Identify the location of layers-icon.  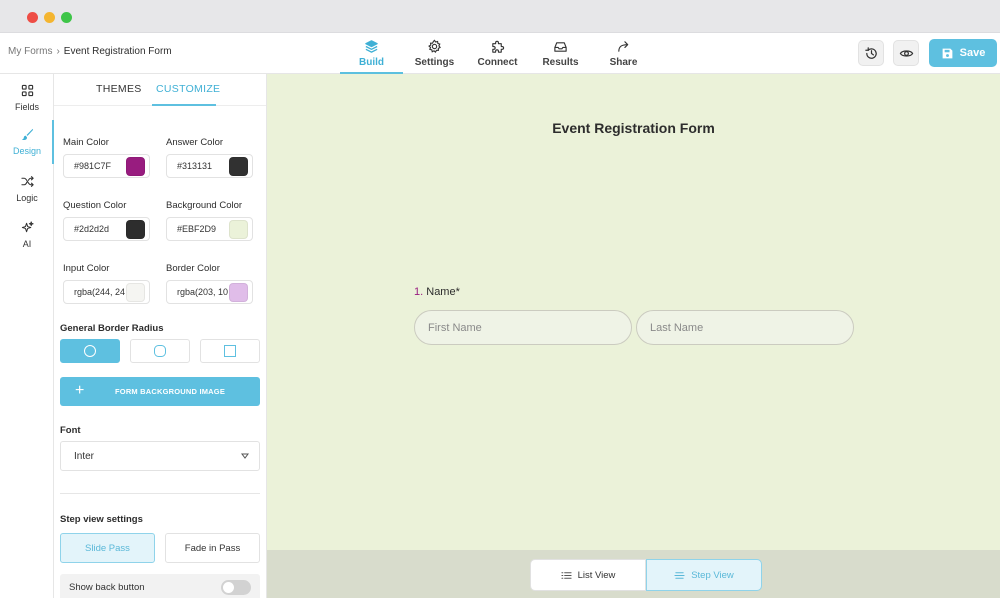
(371, 46).